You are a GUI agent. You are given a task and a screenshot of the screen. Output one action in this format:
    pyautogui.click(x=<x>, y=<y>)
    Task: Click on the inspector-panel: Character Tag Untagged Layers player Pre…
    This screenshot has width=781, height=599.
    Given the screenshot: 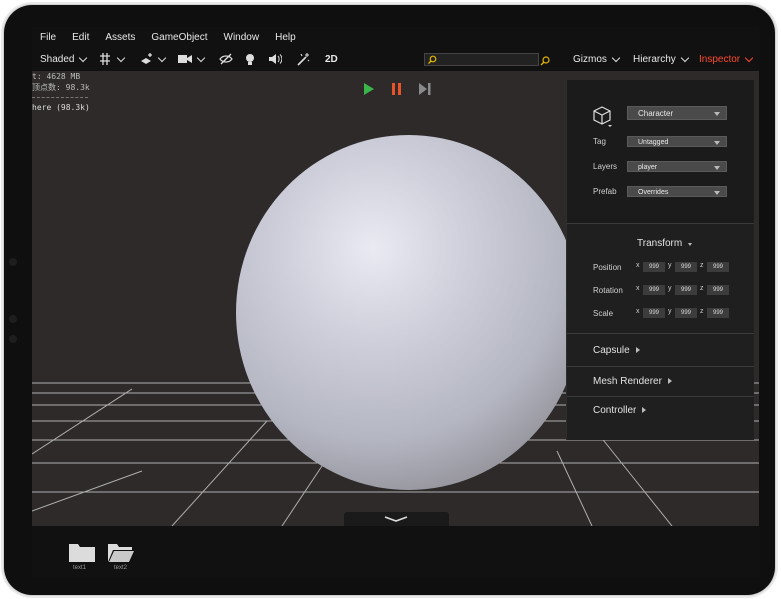 What is the action you would take?
    pyautogui.click(x=660, y=260)
    